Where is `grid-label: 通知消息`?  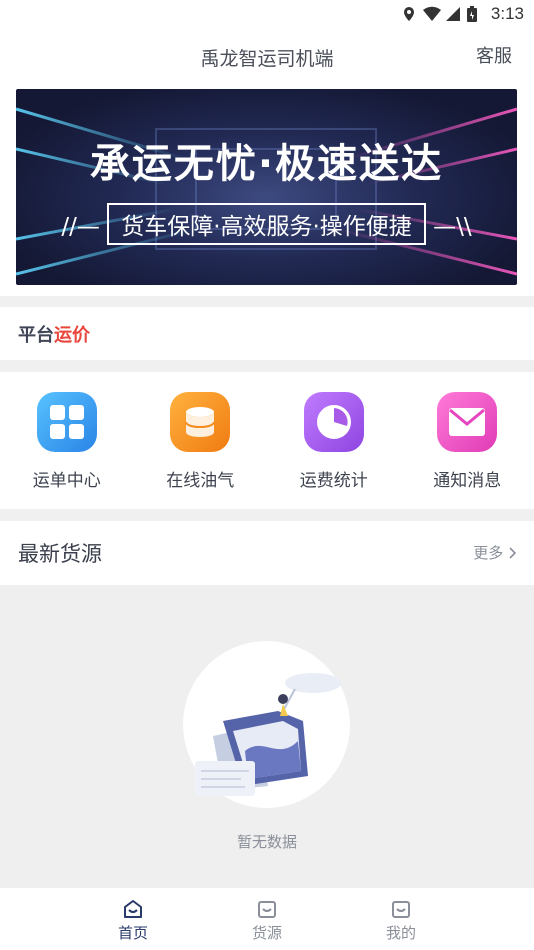 grid-label: 通知消息 is located at coordinates (467, 481).